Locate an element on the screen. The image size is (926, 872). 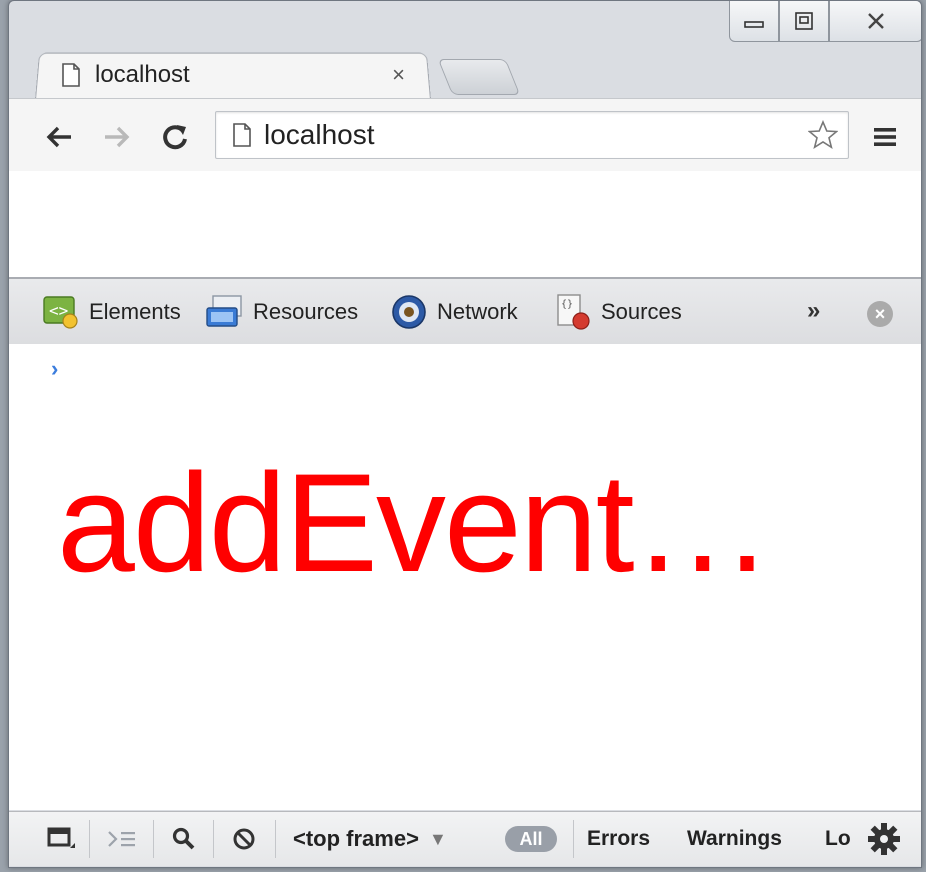
search-icon is located at coordinates (183, 838).